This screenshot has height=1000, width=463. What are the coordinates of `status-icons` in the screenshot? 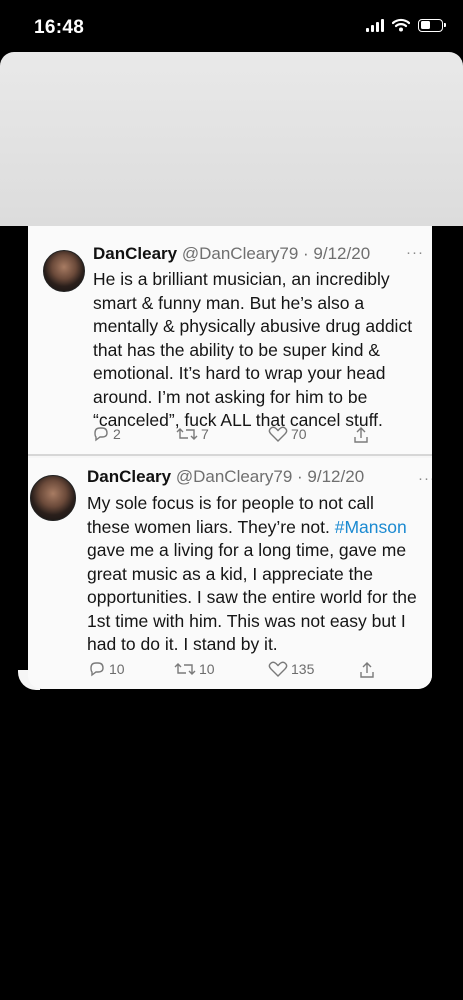 It's located at (406, 25).